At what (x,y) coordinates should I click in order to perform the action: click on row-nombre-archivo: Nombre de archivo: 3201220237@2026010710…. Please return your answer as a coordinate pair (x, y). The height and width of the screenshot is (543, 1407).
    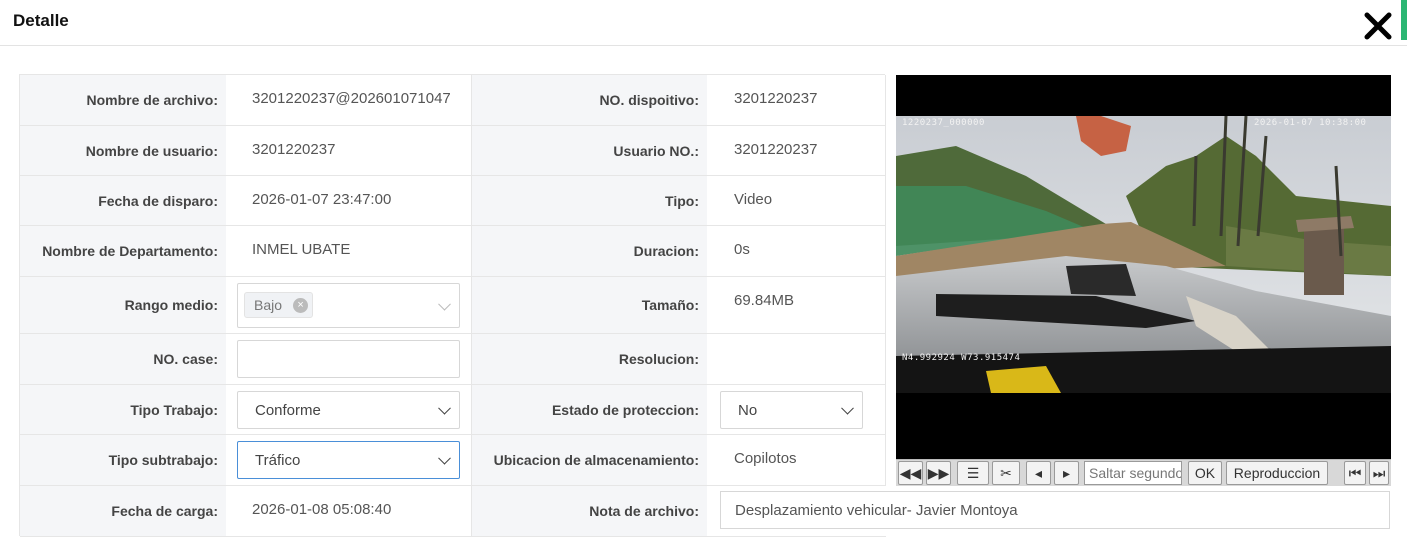
    Looking at the image, I should click on (453, 100).